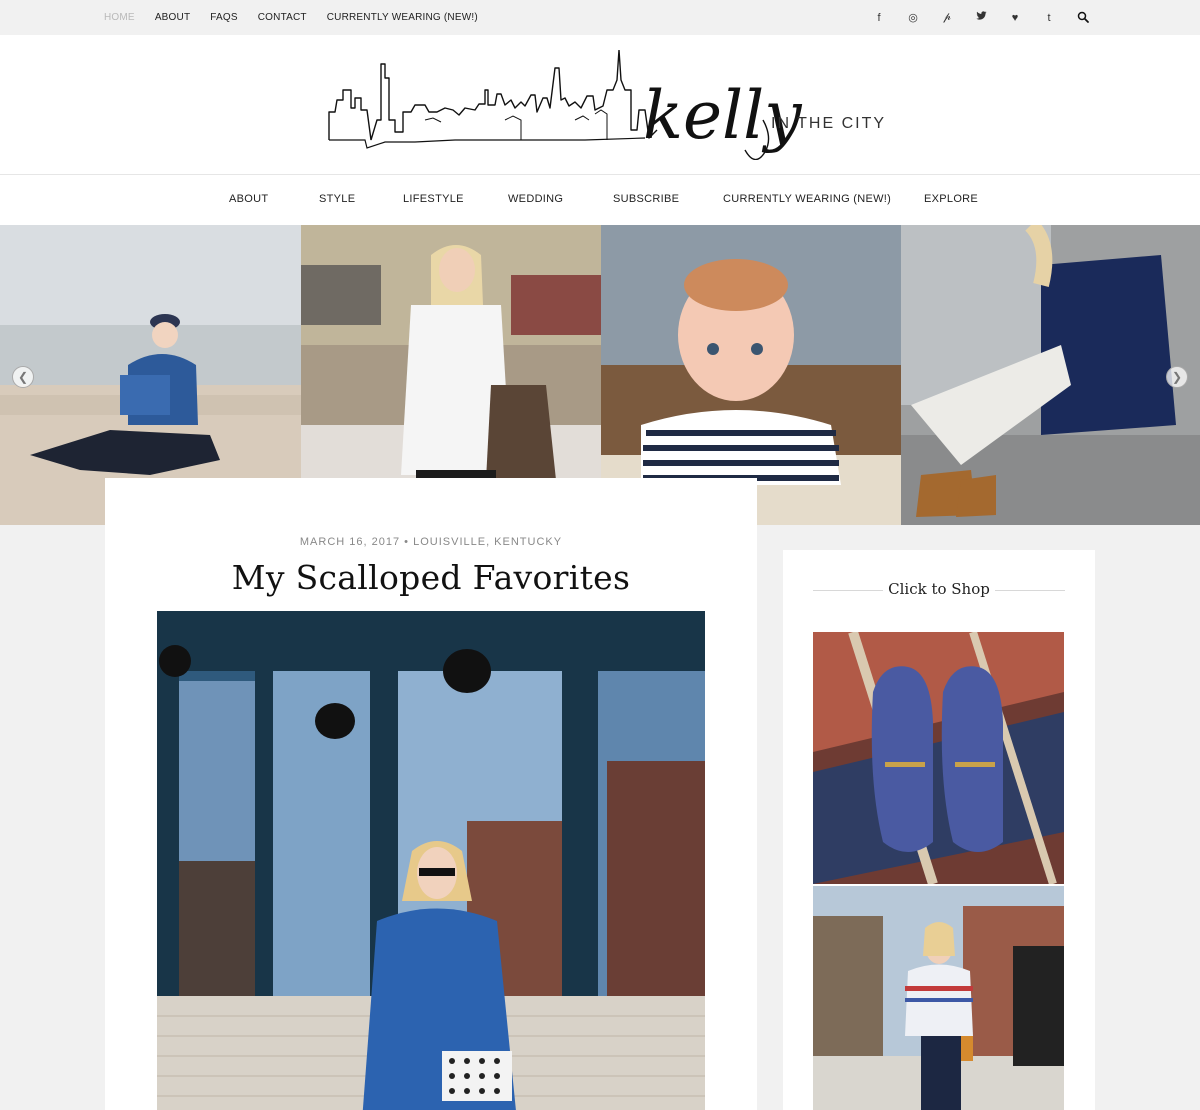  I want to click on sidebar-shop-widget: Click to Shop, so click(939, 830).